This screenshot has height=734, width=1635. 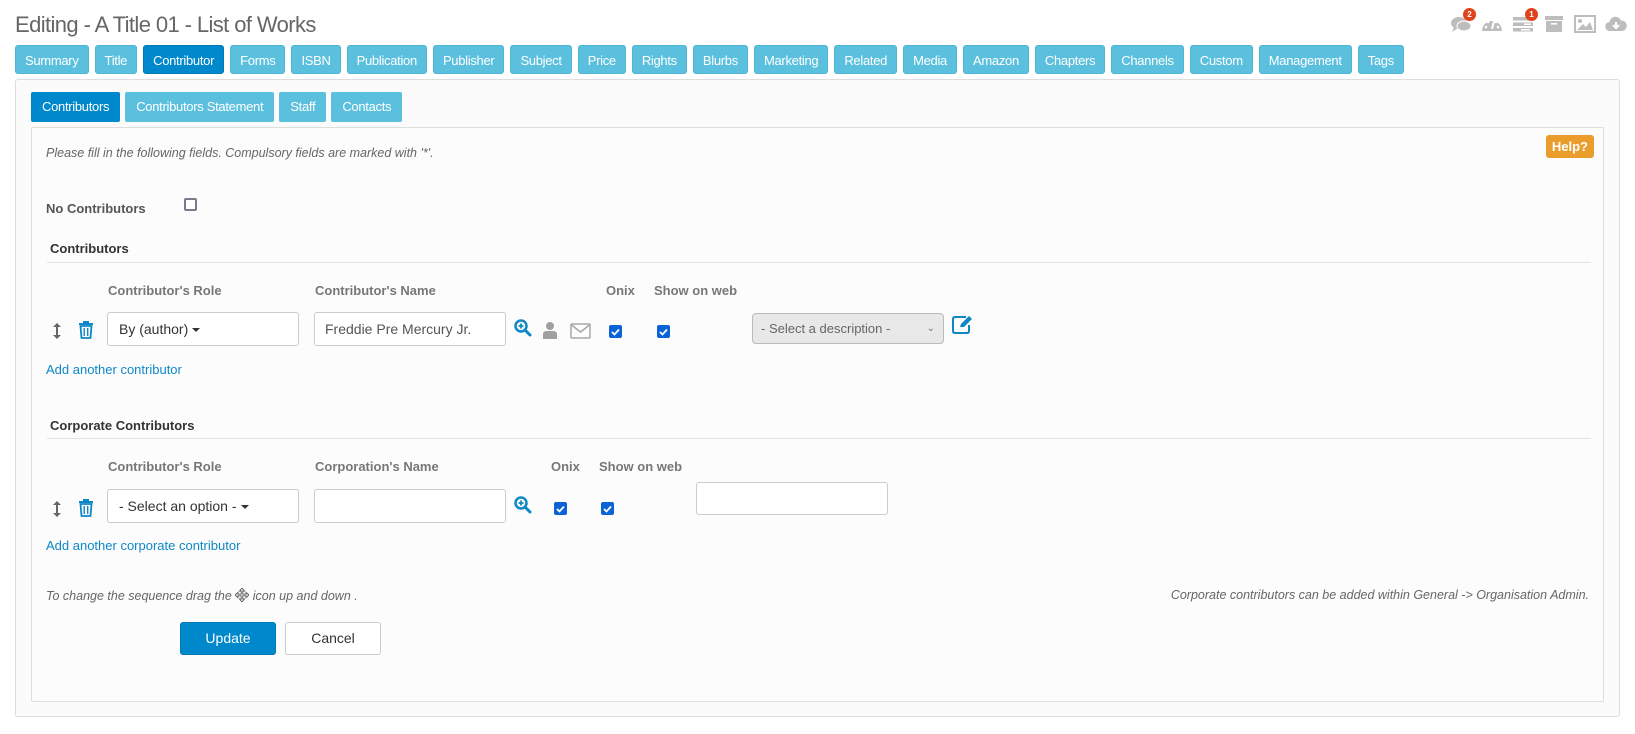 I want to click on subtab-contacts: Contacts, so click(x=367, y=107).